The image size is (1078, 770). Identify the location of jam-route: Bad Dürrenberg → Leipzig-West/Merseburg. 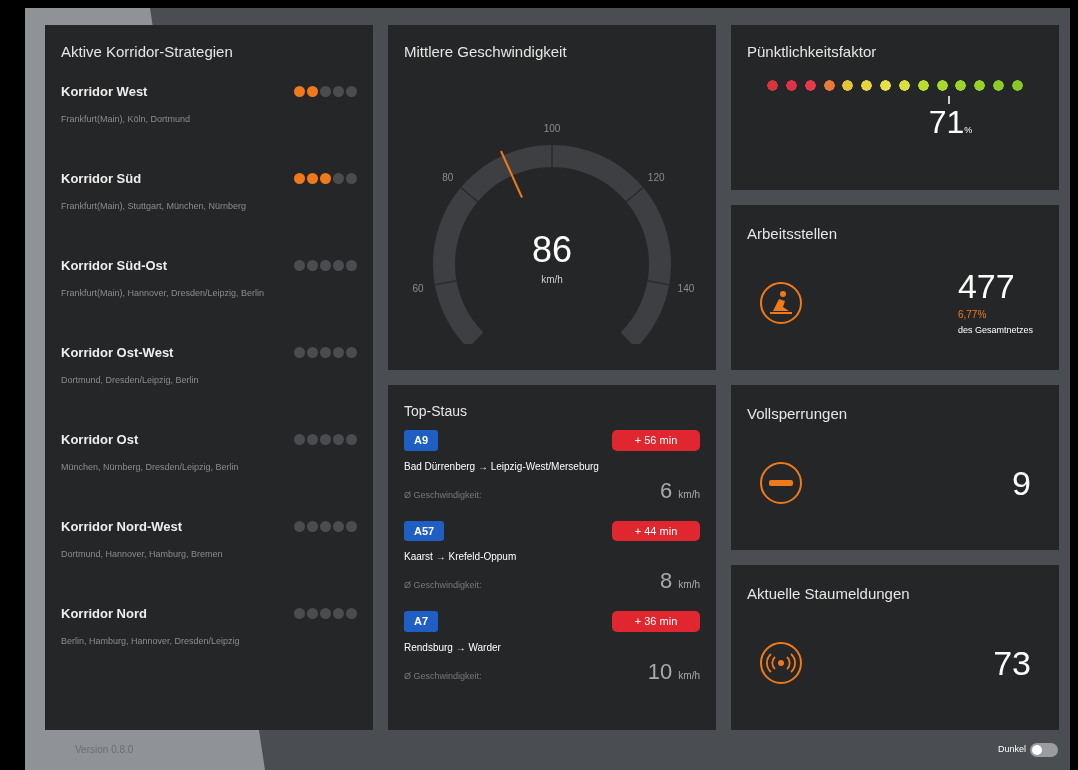
(502, 466).